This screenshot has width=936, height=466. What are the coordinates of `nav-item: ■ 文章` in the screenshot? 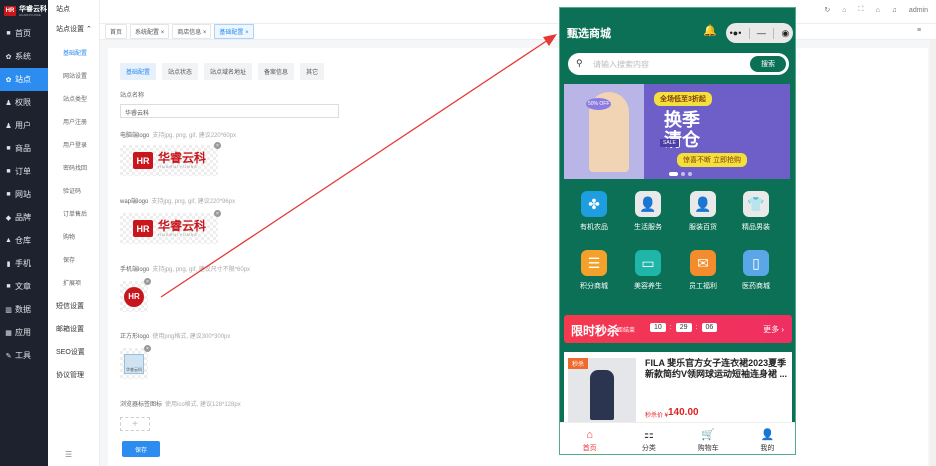 It's located at (24, 286).